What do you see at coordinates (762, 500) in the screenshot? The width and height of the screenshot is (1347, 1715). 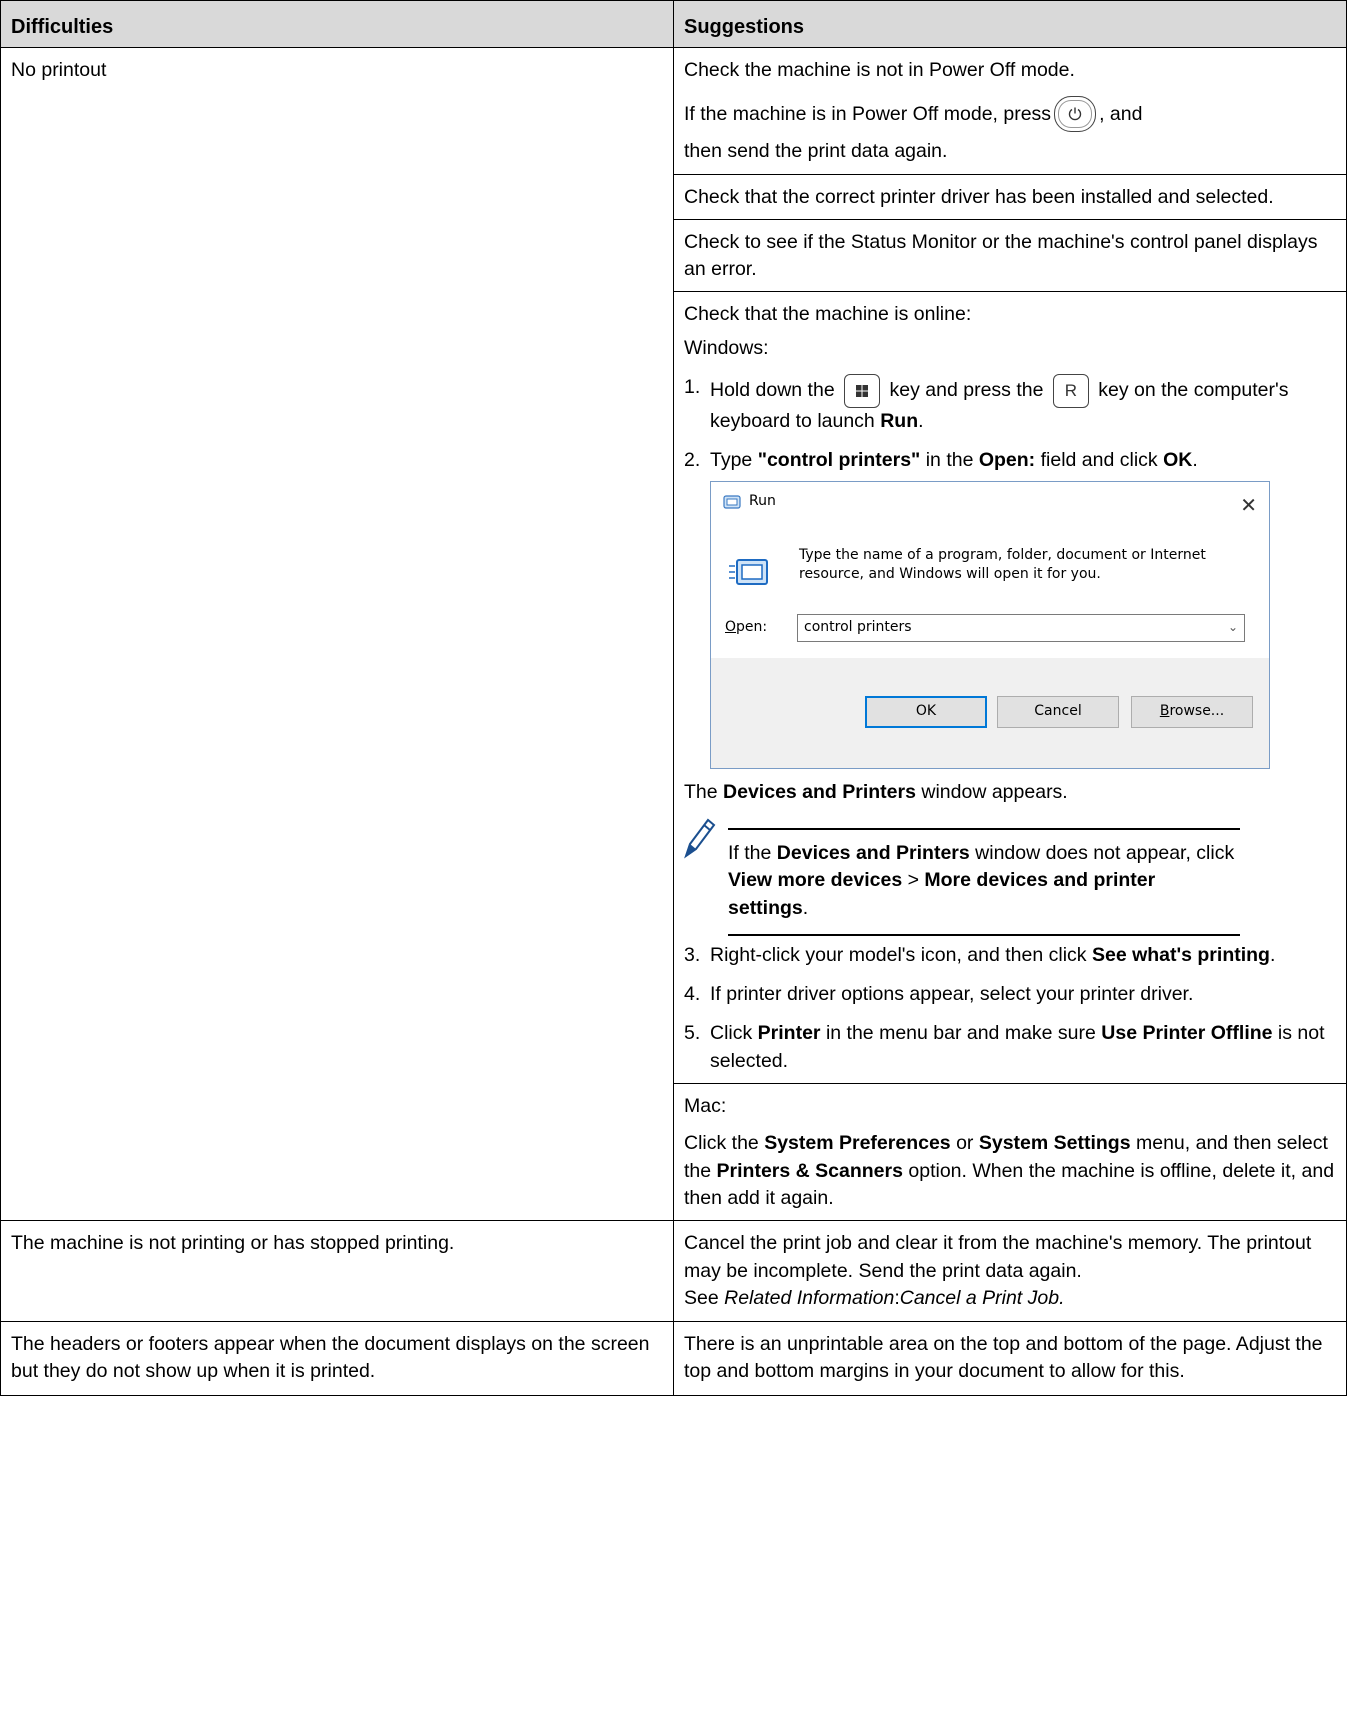 I see `run-dialog-title: Run` at bounding box center [762, 500].